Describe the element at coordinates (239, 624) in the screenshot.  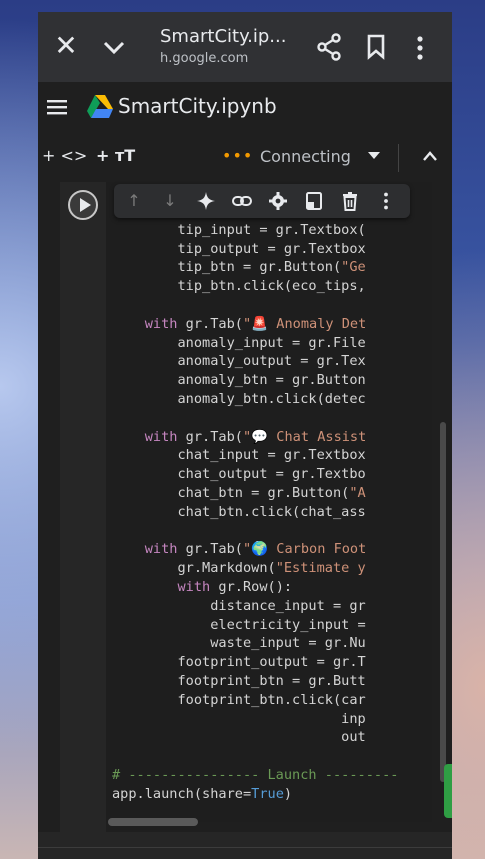
I see `code-line: electricity_input =` at that location.